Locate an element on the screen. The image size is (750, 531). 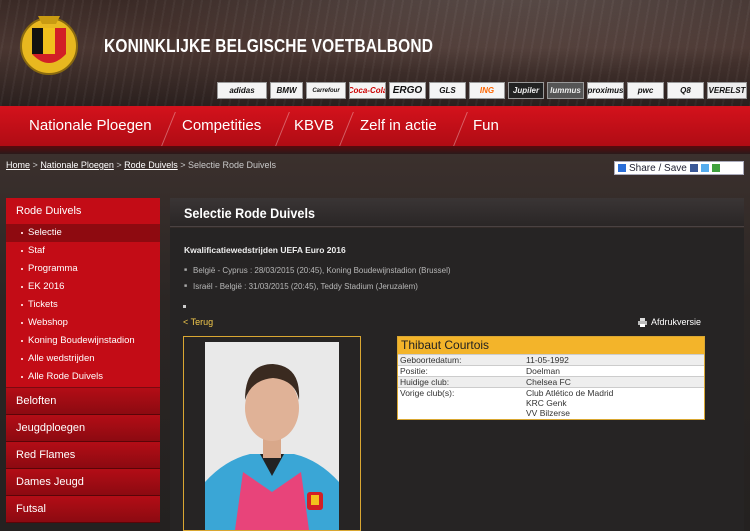
sponsor-adidas: adidas is located at coordinates (242, 90).